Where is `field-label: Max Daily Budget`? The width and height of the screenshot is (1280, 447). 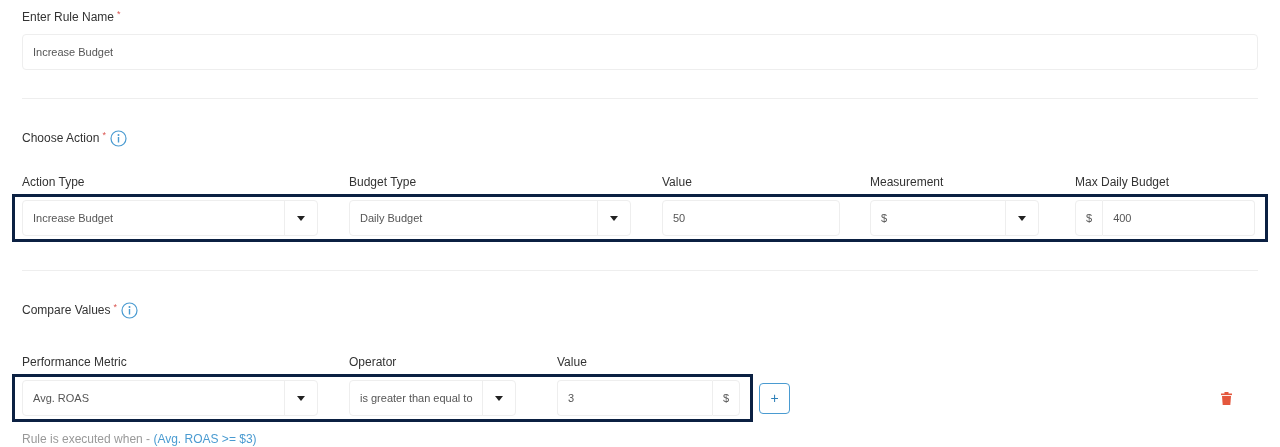 field-label: Max Daily Budget is located at coordinates (1123, 182).